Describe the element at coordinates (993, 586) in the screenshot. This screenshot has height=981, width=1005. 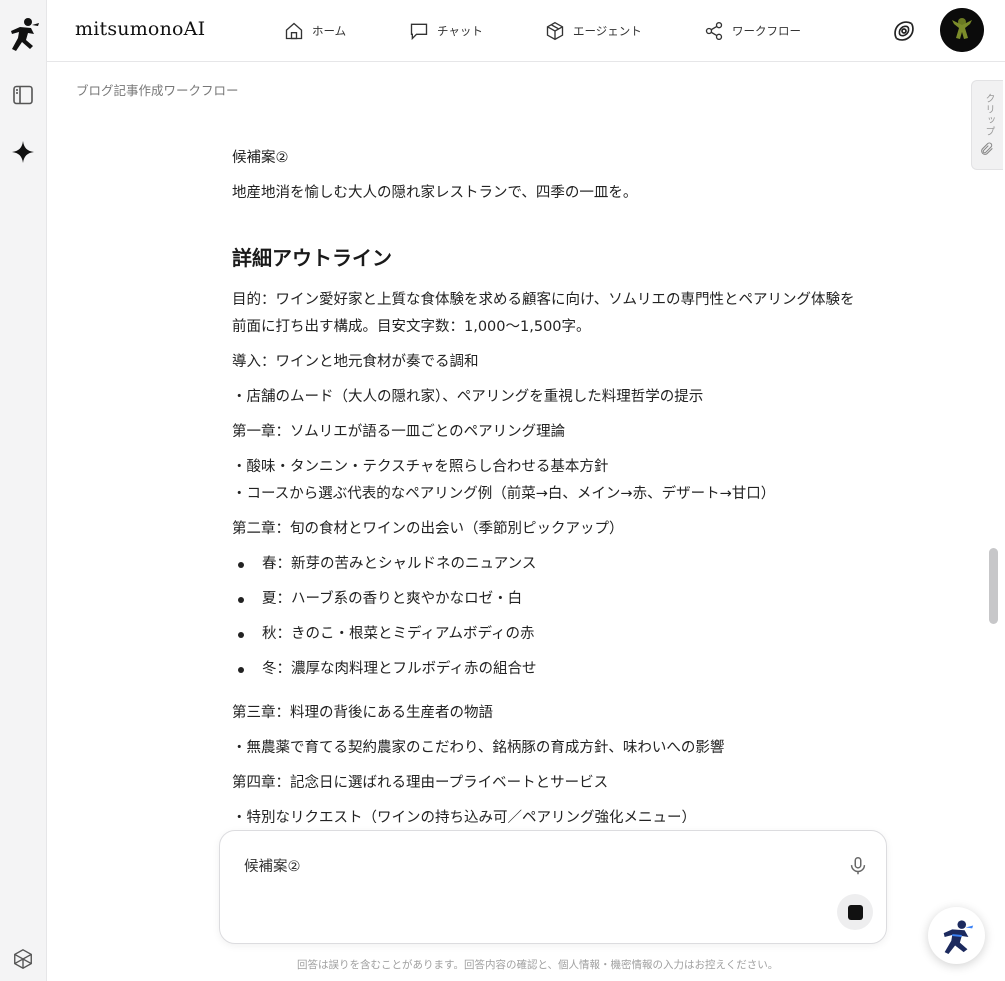
I see `scrollbar-thumb` at that location.